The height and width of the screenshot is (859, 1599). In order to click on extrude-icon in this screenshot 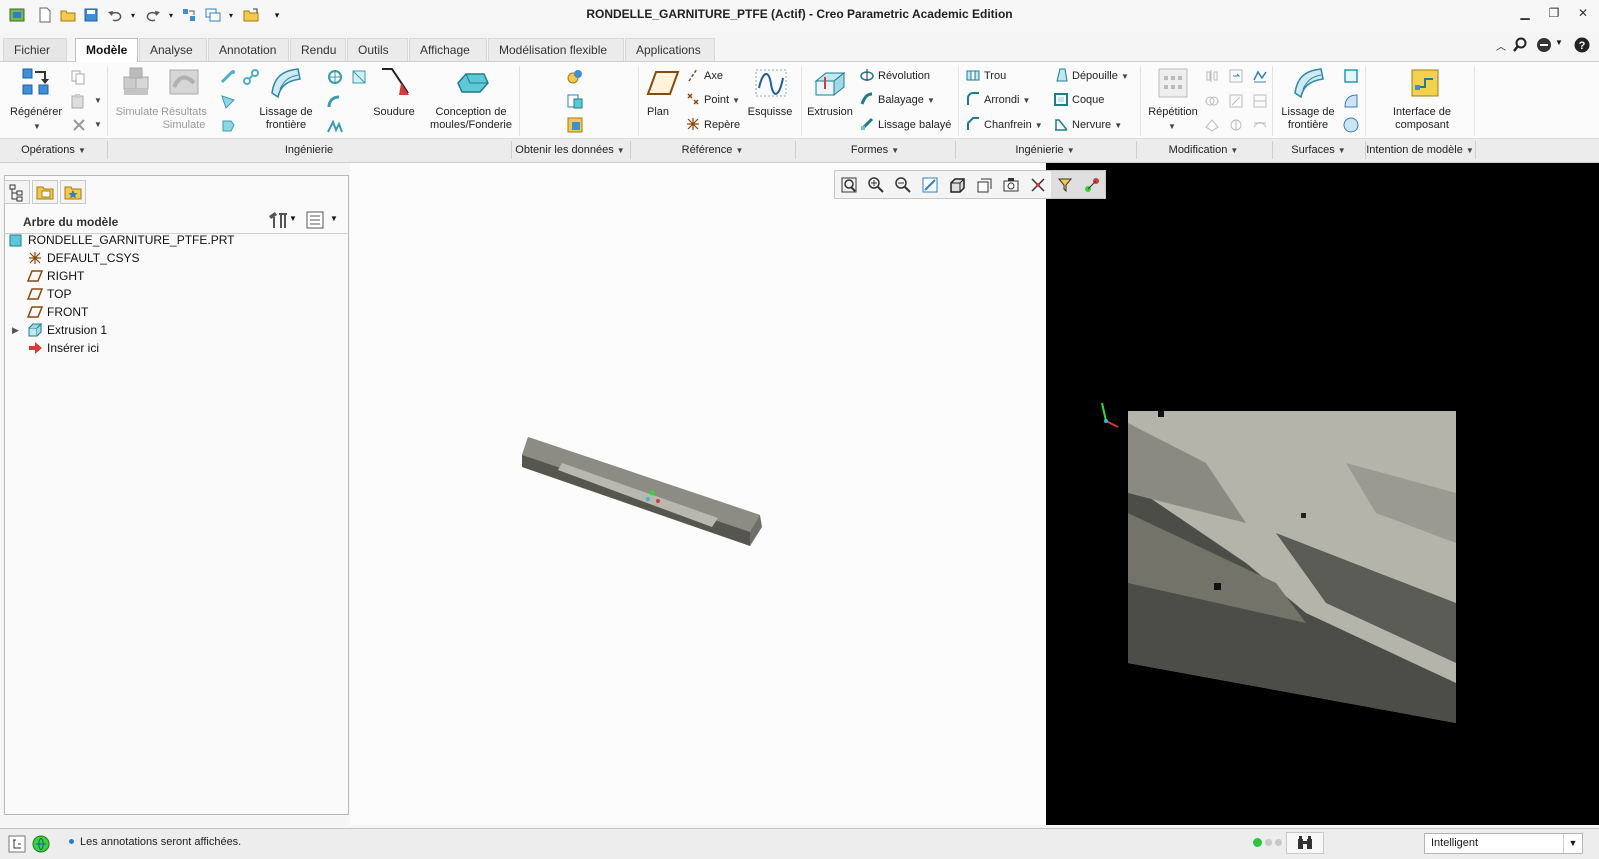, I will do `click(830, 84)`.